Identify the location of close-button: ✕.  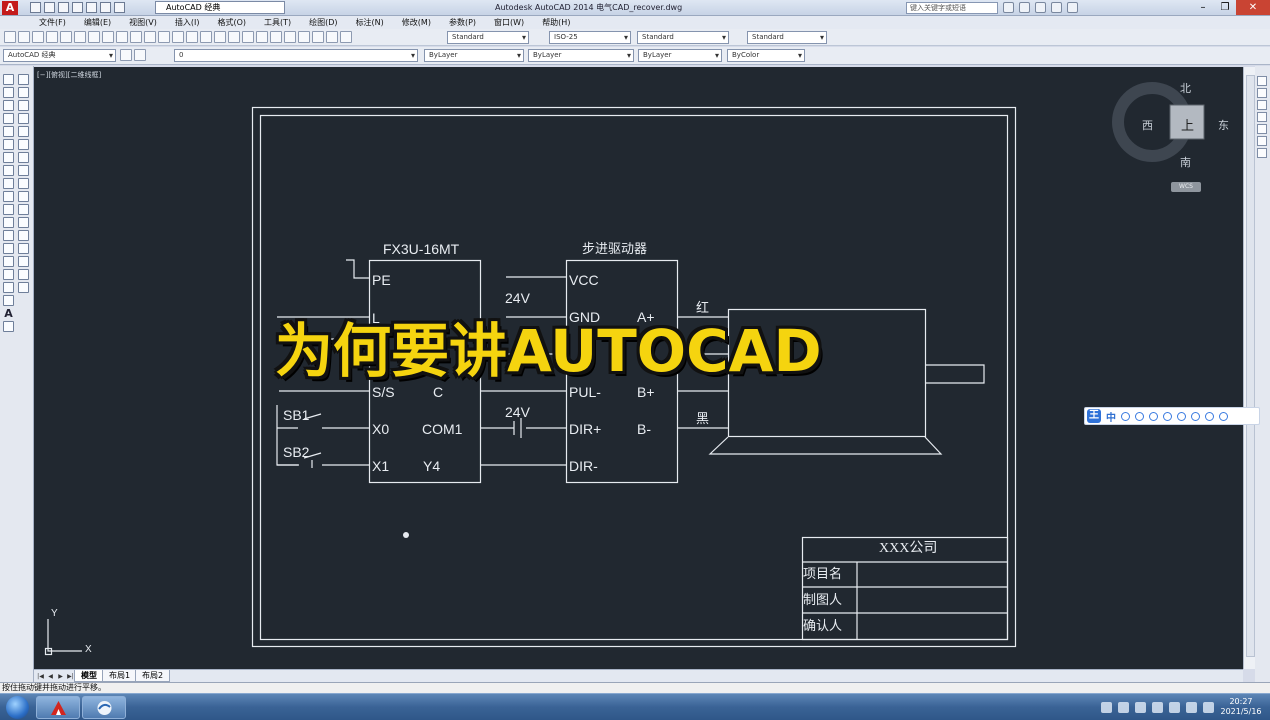
(1253, 7).